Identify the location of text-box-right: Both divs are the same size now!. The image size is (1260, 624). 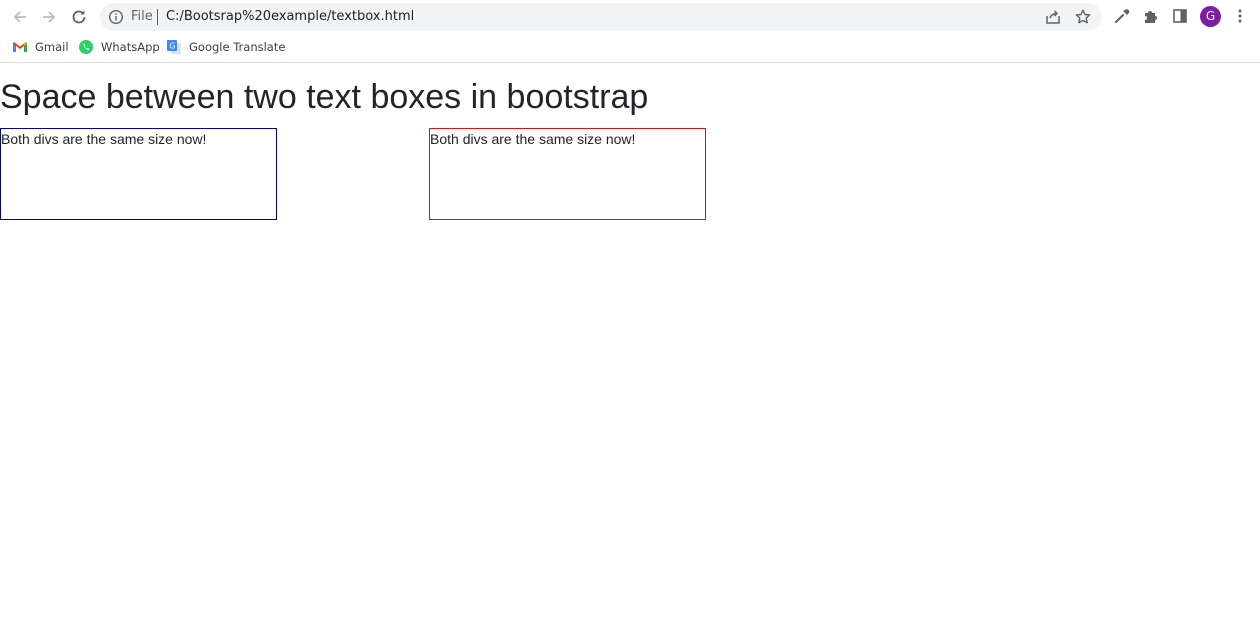
(567, 174).